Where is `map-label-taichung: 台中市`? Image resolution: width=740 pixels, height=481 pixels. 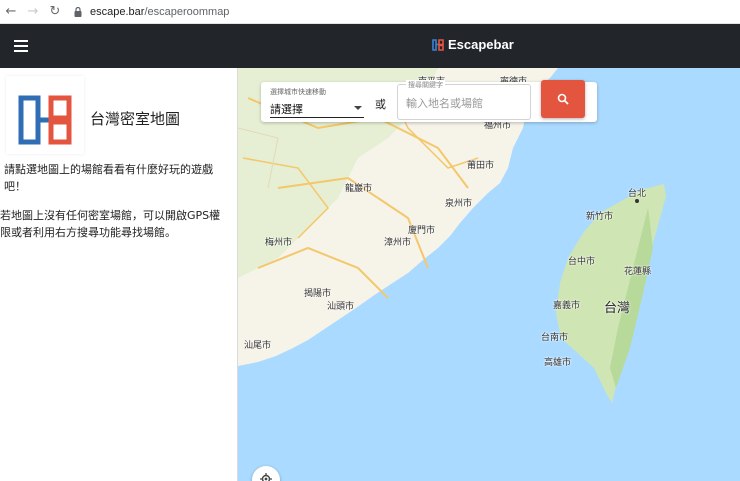 map-label-taichung: 台中市 is located at coordinates (582, 262).